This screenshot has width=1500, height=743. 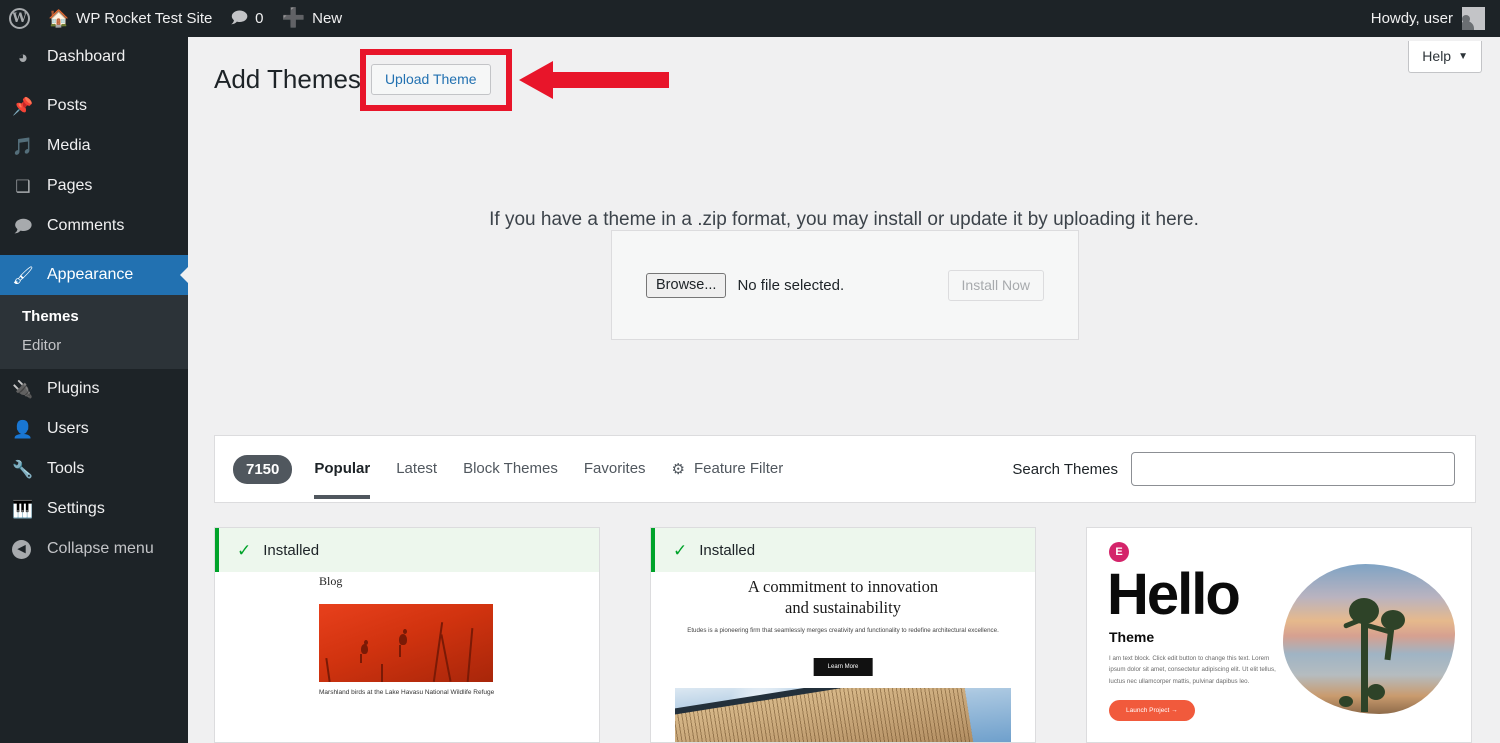 I want to click on sidebar-item-plugins: 🔌 Plugins, so click(x=94, y=389).